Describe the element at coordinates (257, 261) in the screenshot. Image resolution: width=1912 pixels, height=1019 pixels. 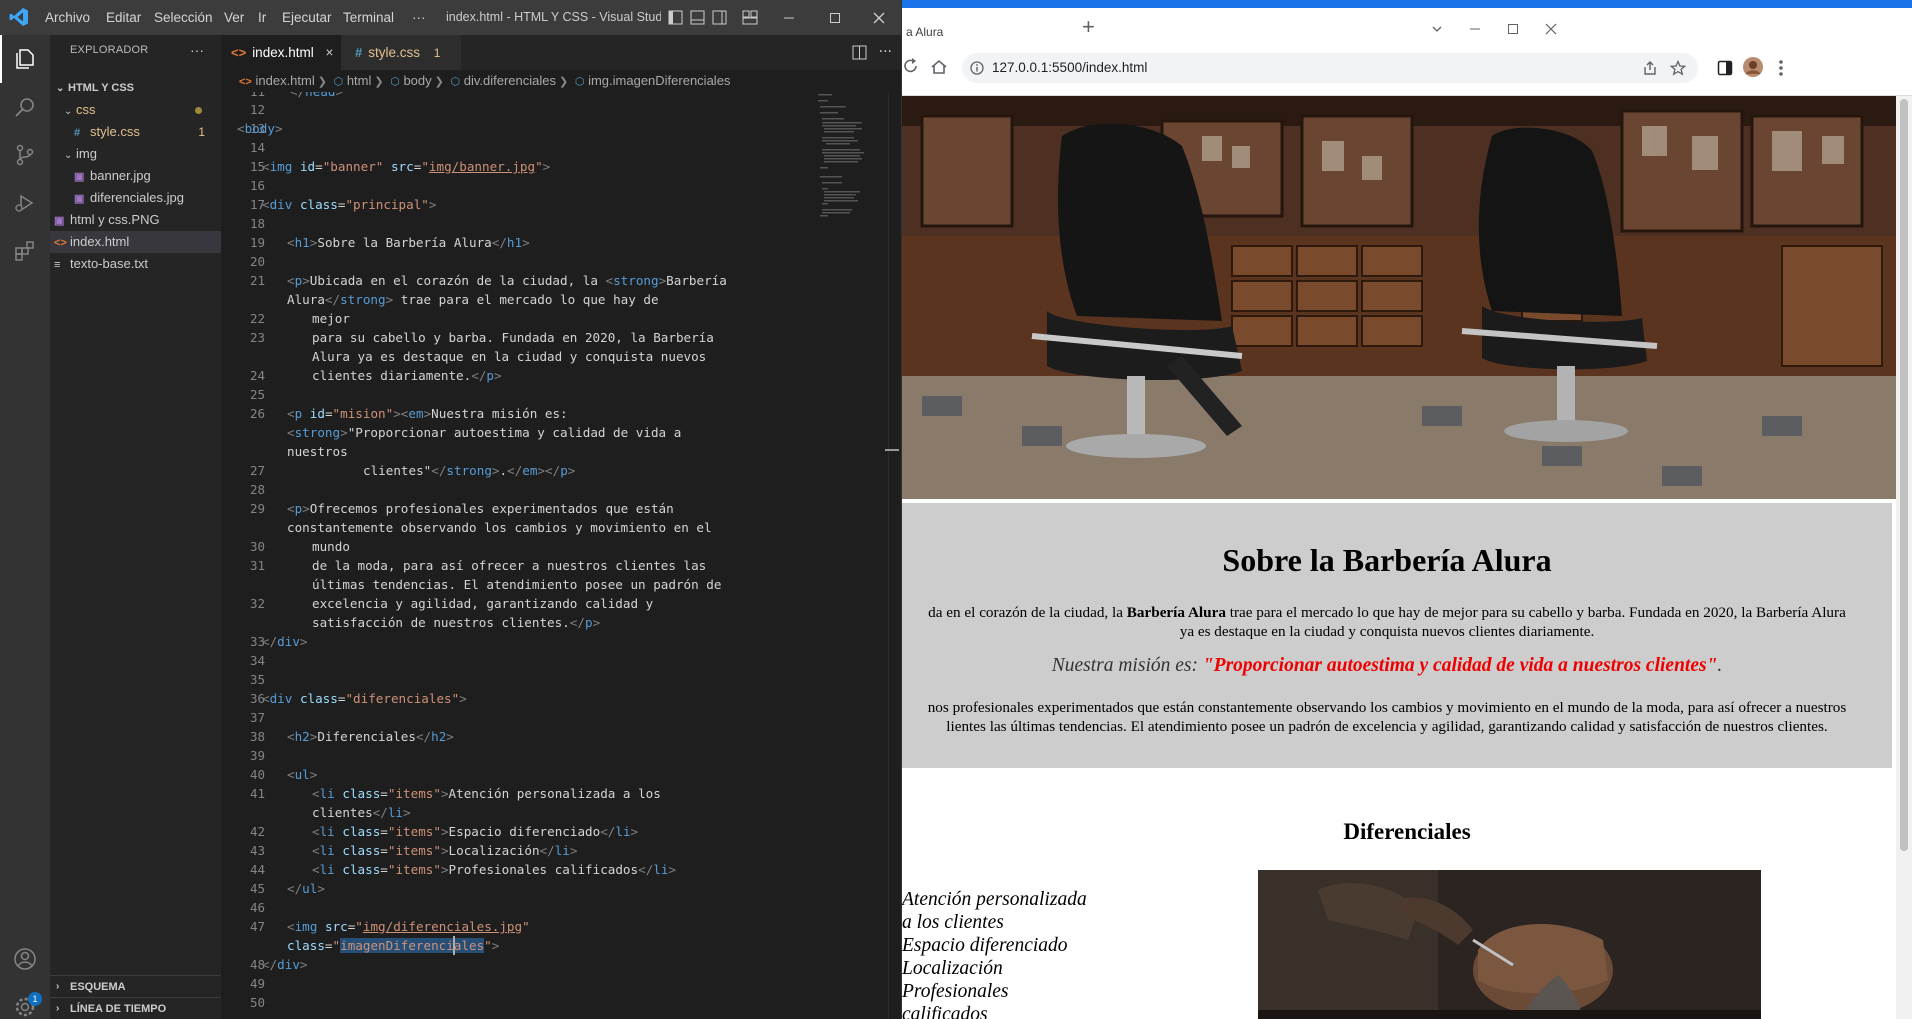
I see `line-number: 20` at that location.